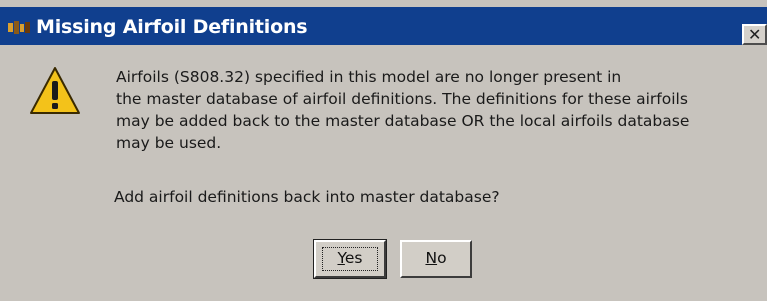 The image size is (767, 301). I want to click on warning-icon, so click(55, 90).